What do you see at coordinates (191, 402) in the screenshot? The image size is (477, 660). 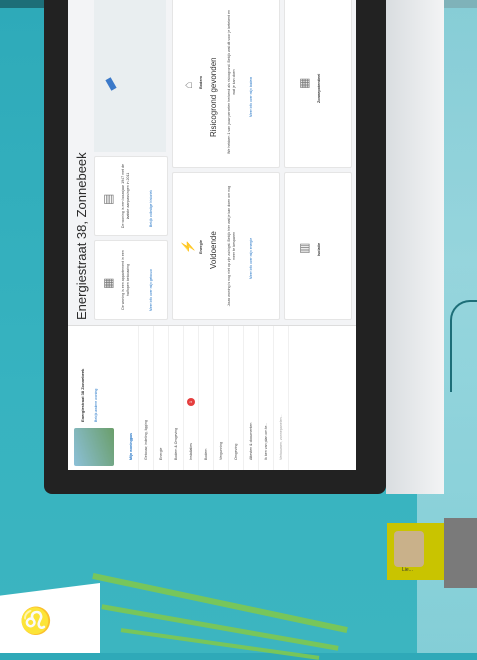 I see `notification-badge: 1` at bounding box center [191, 402].